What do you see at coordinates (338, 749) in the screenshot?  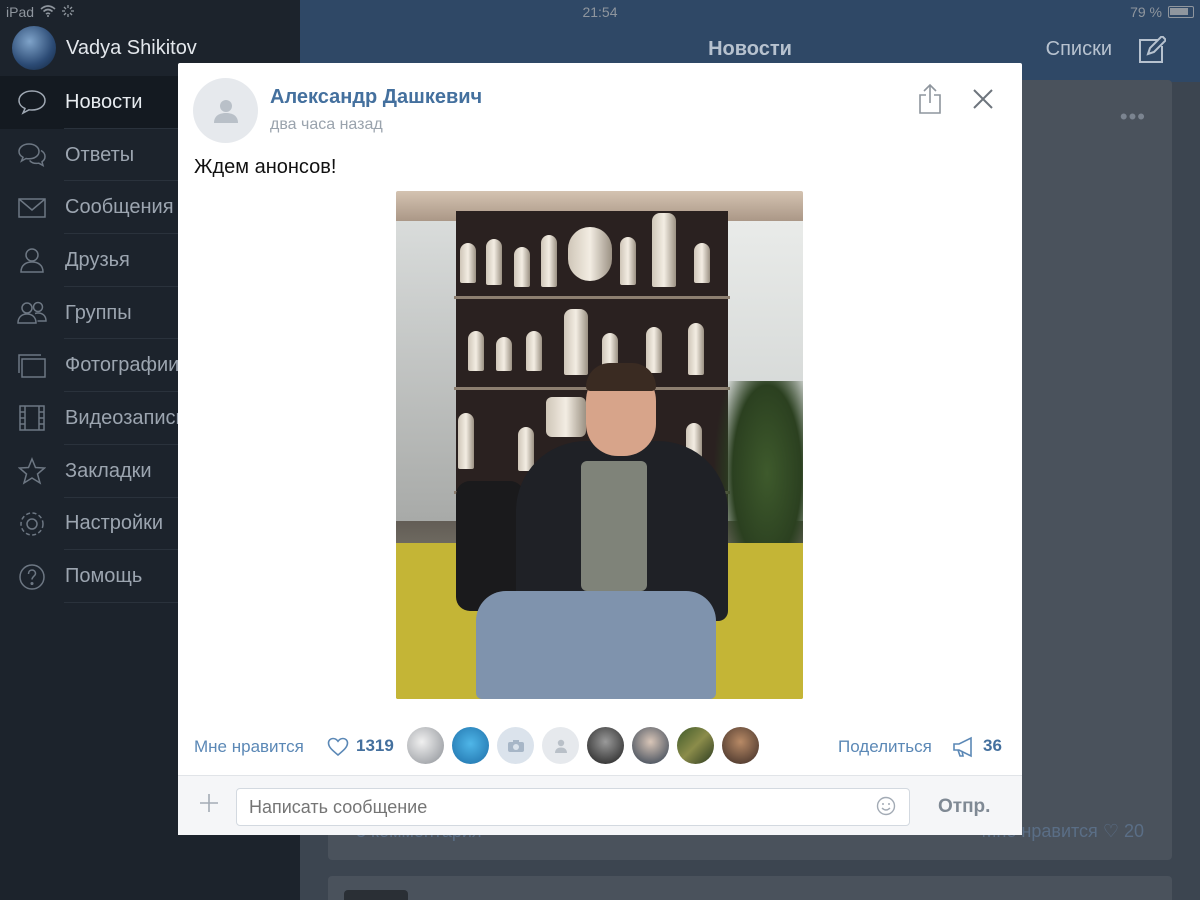 I see `heart-icon` at bounding box center [338, 749].